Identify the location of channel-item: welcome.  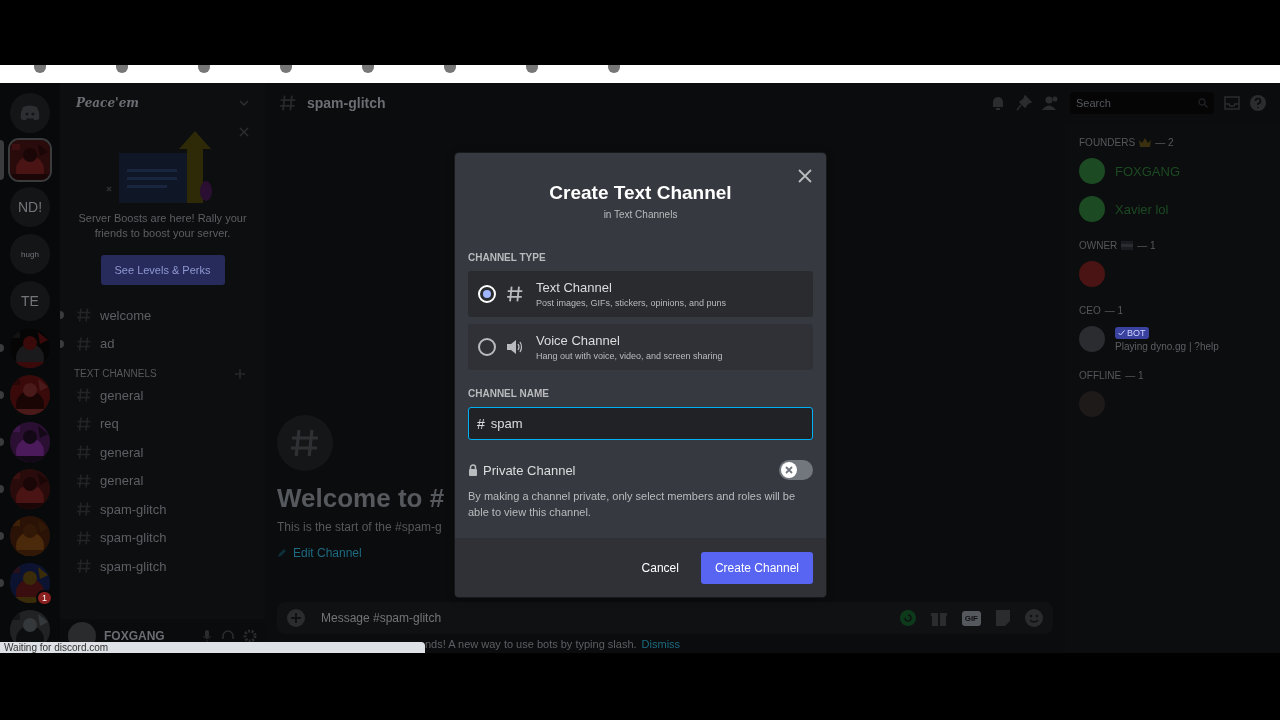
(166, 315).